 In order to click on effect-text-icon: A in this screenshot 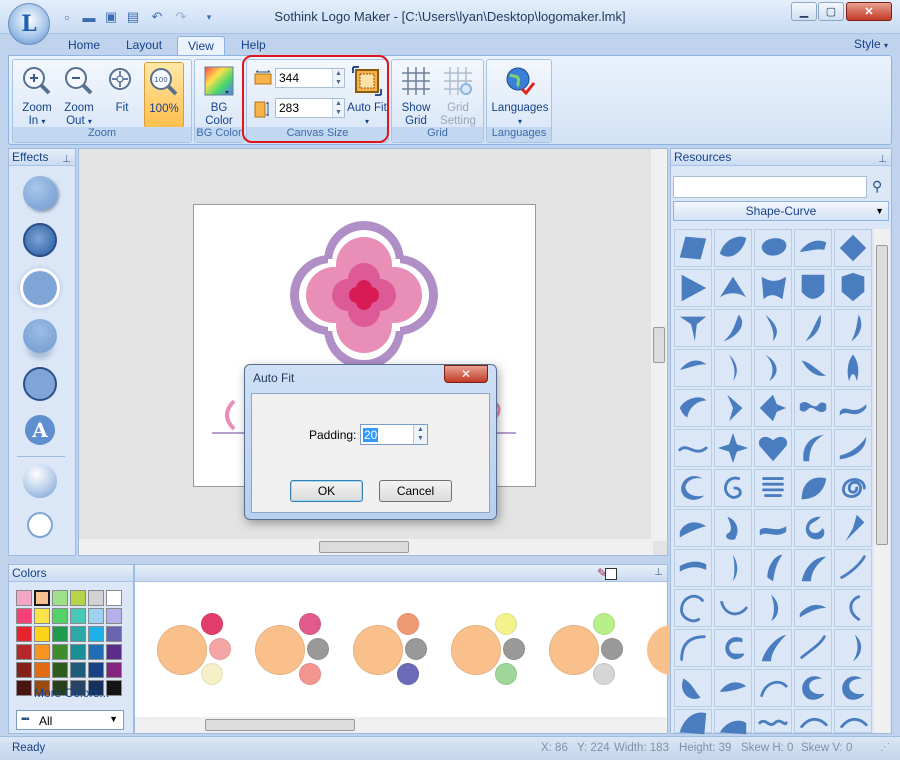, I will do `click(40, 430)`.